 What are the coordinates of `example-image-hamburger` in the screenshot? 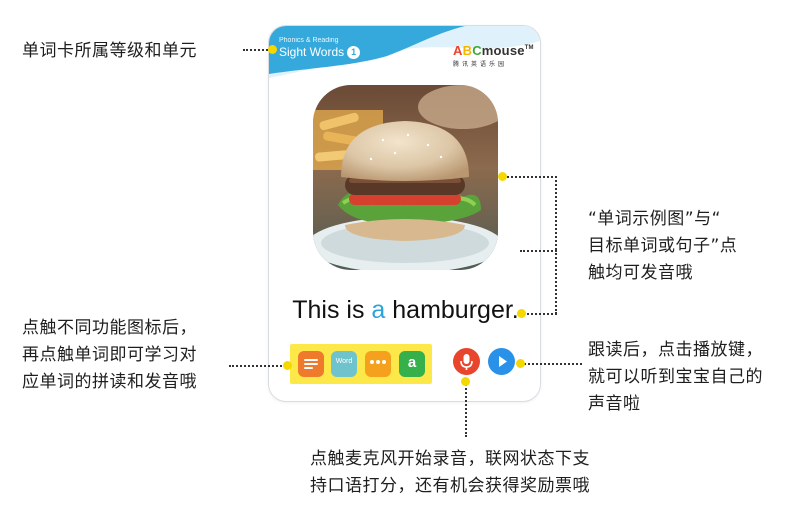 It's located at (405, 177).